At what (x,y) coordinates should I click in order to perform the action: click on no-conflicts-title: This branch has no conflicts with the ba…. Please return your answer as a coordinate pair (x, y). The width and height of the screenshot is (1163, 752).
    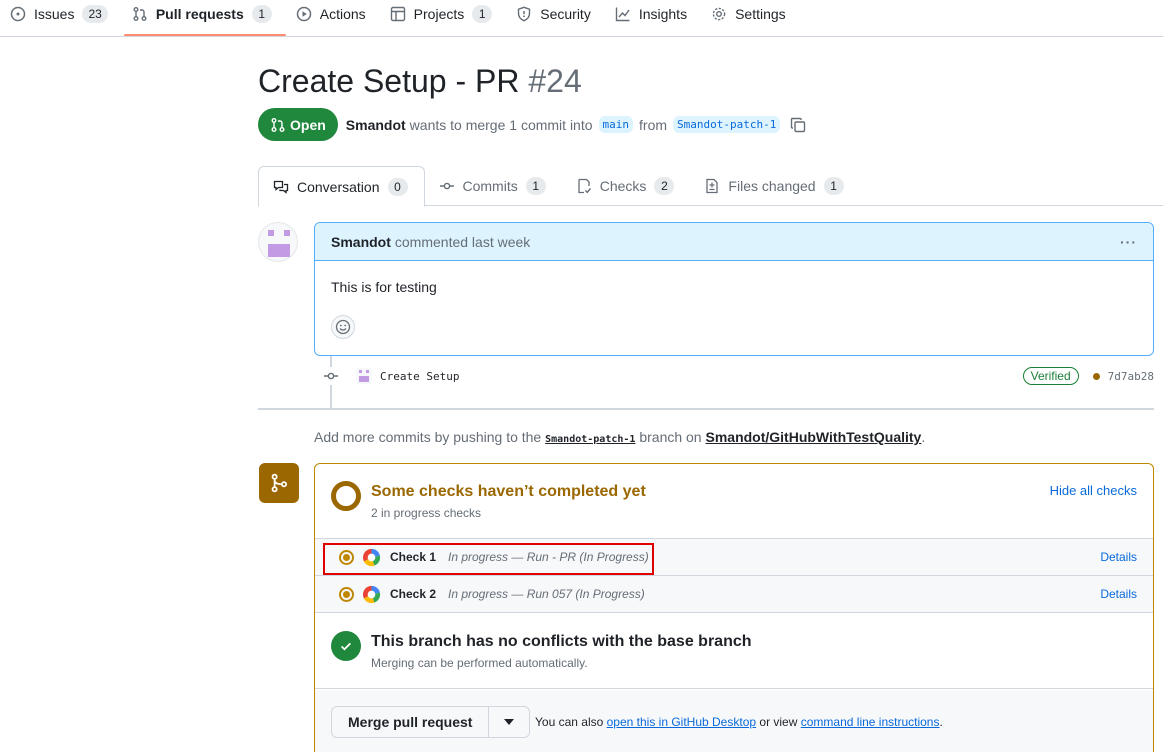
    Looking at the image, I should click on (561, 641).